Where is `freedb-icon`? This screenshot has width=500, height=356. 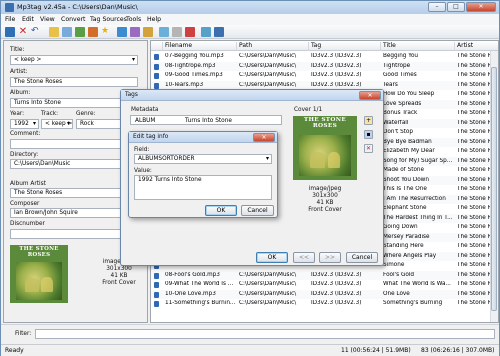
freedb-icon is located at coordinates (122, 32).